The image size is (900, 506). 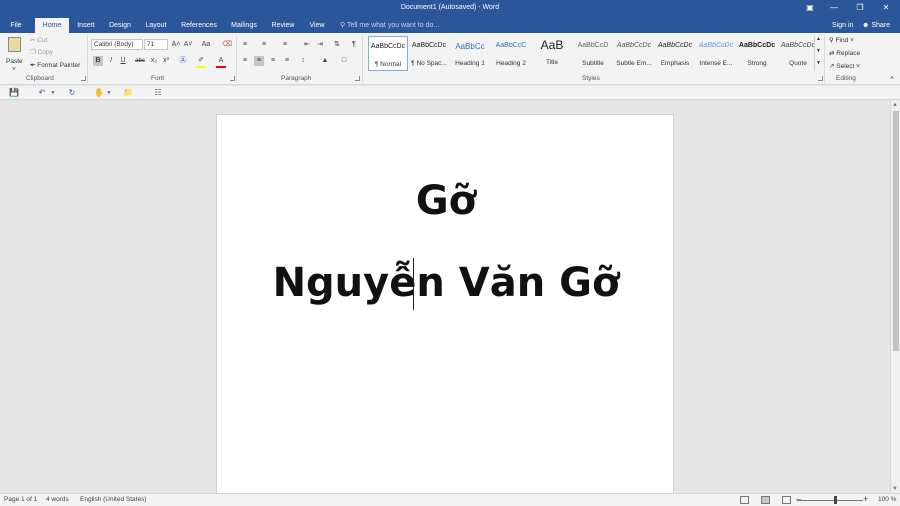 I want to click on tab-layout: Layout, so click(x=156, y=25).